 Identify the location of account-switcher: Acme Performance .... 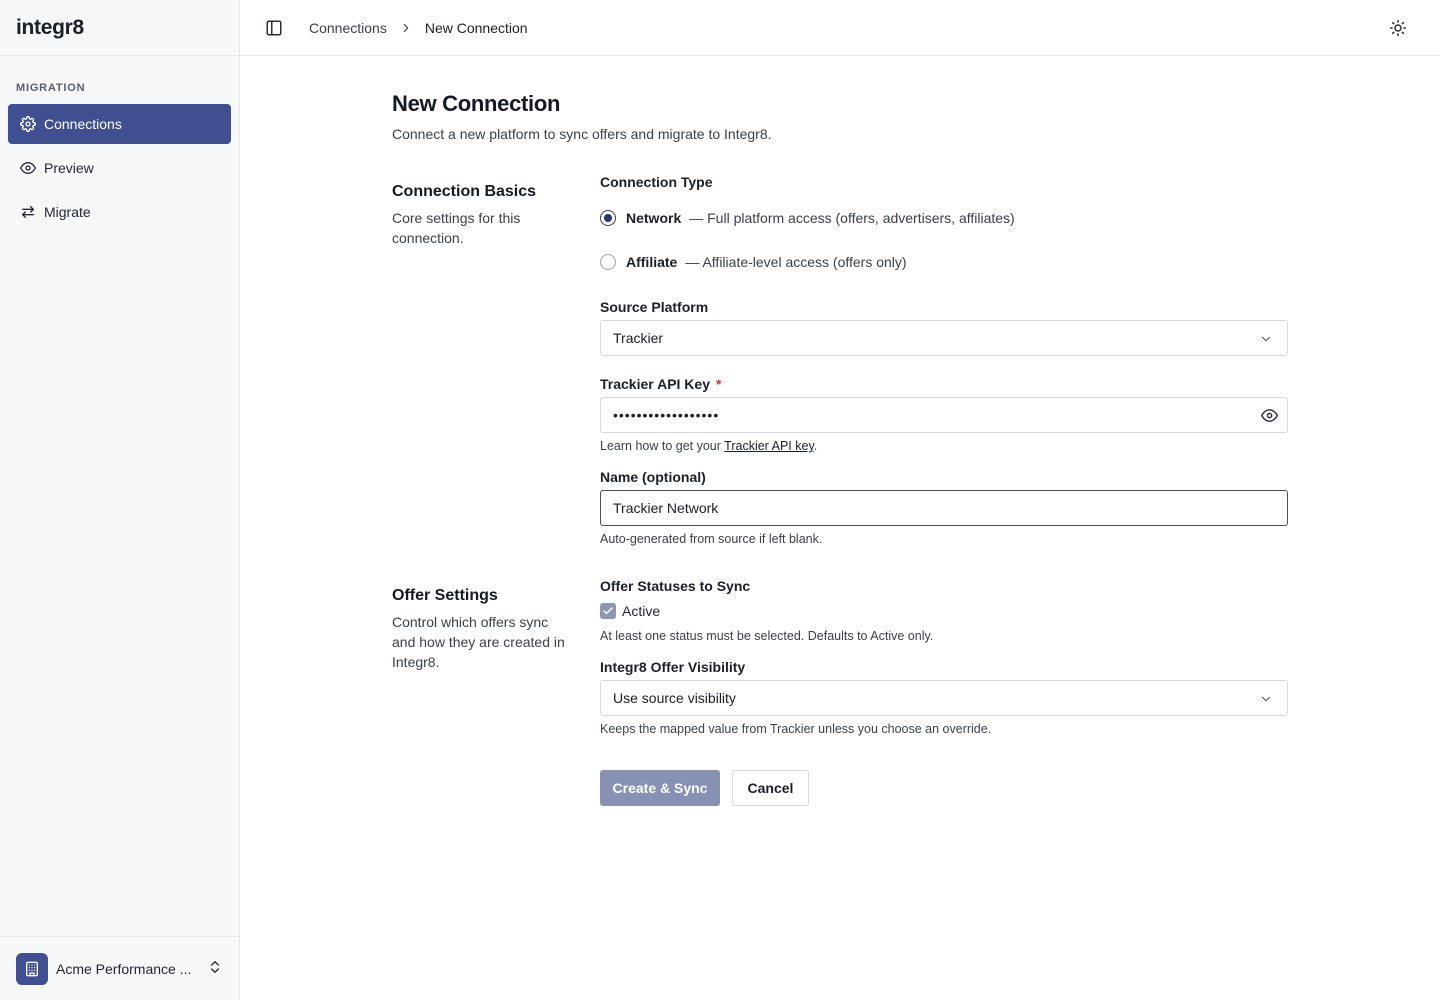
(119, 968).